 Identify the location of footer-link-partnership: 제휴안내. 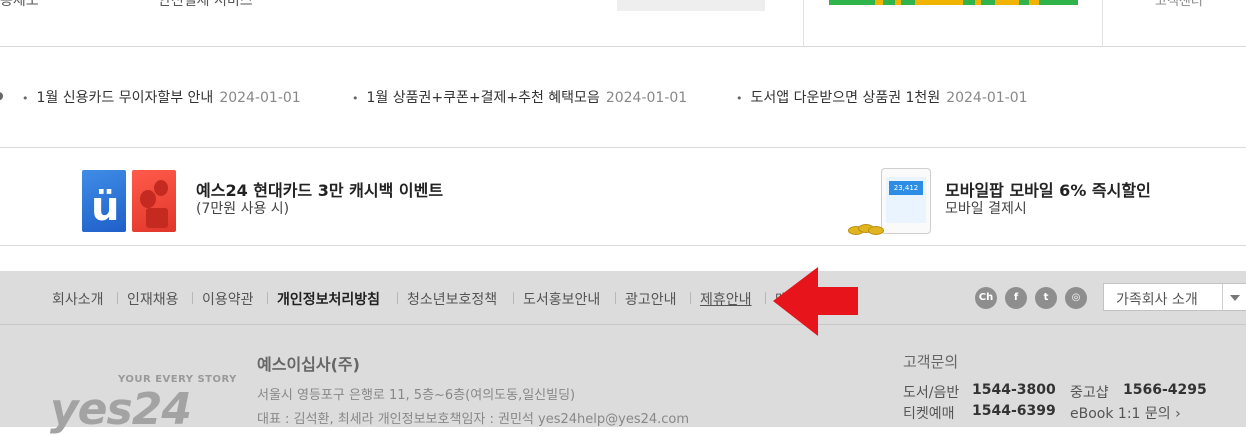
(726, 299).